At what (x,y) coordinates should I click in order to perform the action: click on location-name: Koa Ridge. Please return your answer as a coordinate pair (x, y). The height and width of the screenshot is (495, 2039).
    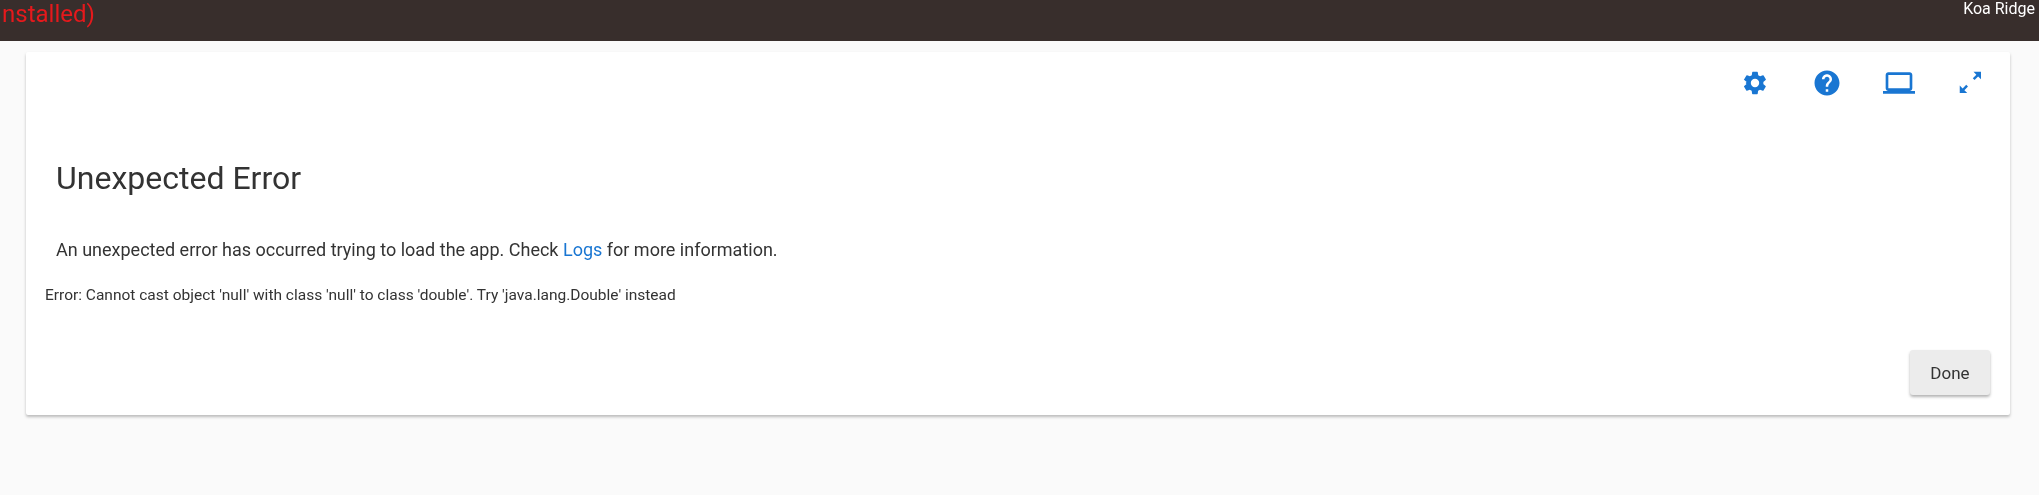
    Looking at the image, I should click on (1999, 9).